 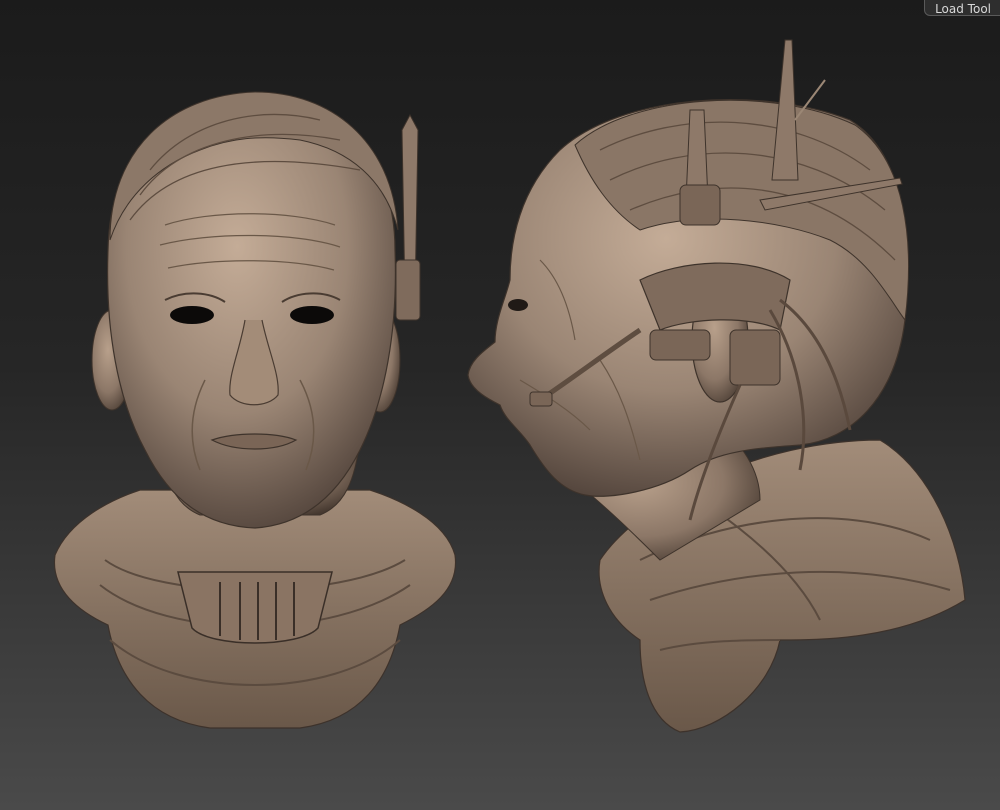 I want to click on side-headset, so click(x=715, y=296).